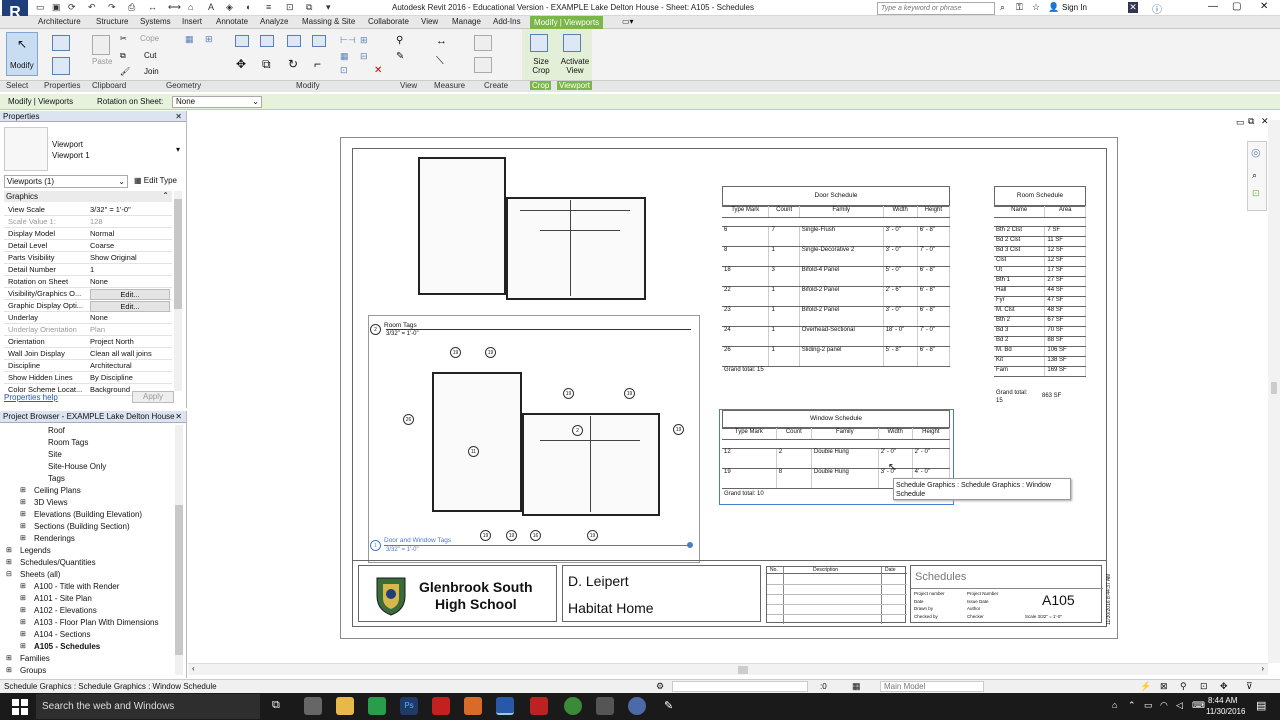 Image resolution: width=1280 pixels, height=720 pixels. What do you see at coordinates (309, 7) in the screenshot?
I see `switch-windows-icon: ⧉` at bounding box center [309, 7].